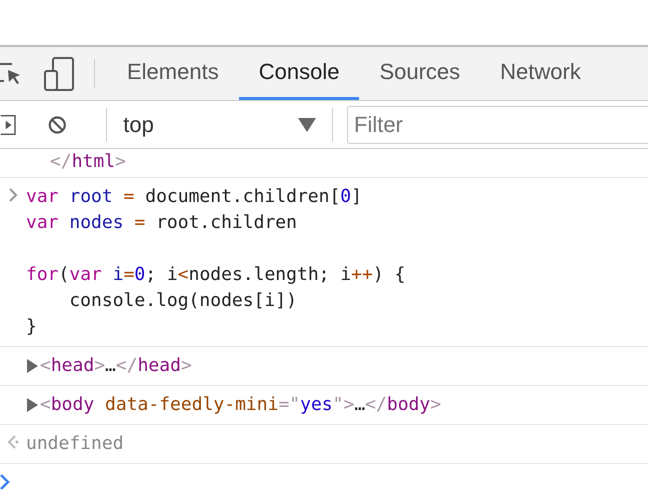  I want to click on return-arrow-icon, so click(13, 441).